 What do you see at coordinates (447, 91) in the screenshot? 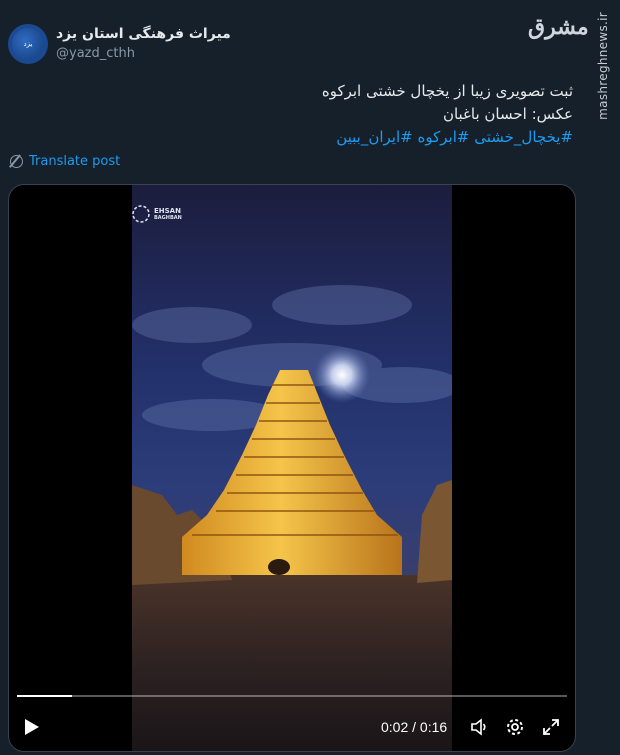
I see `post-line-1: ثبت تصویری زیبا از یخچال خشتی ابرکوه` at bounding box center [447, 91].